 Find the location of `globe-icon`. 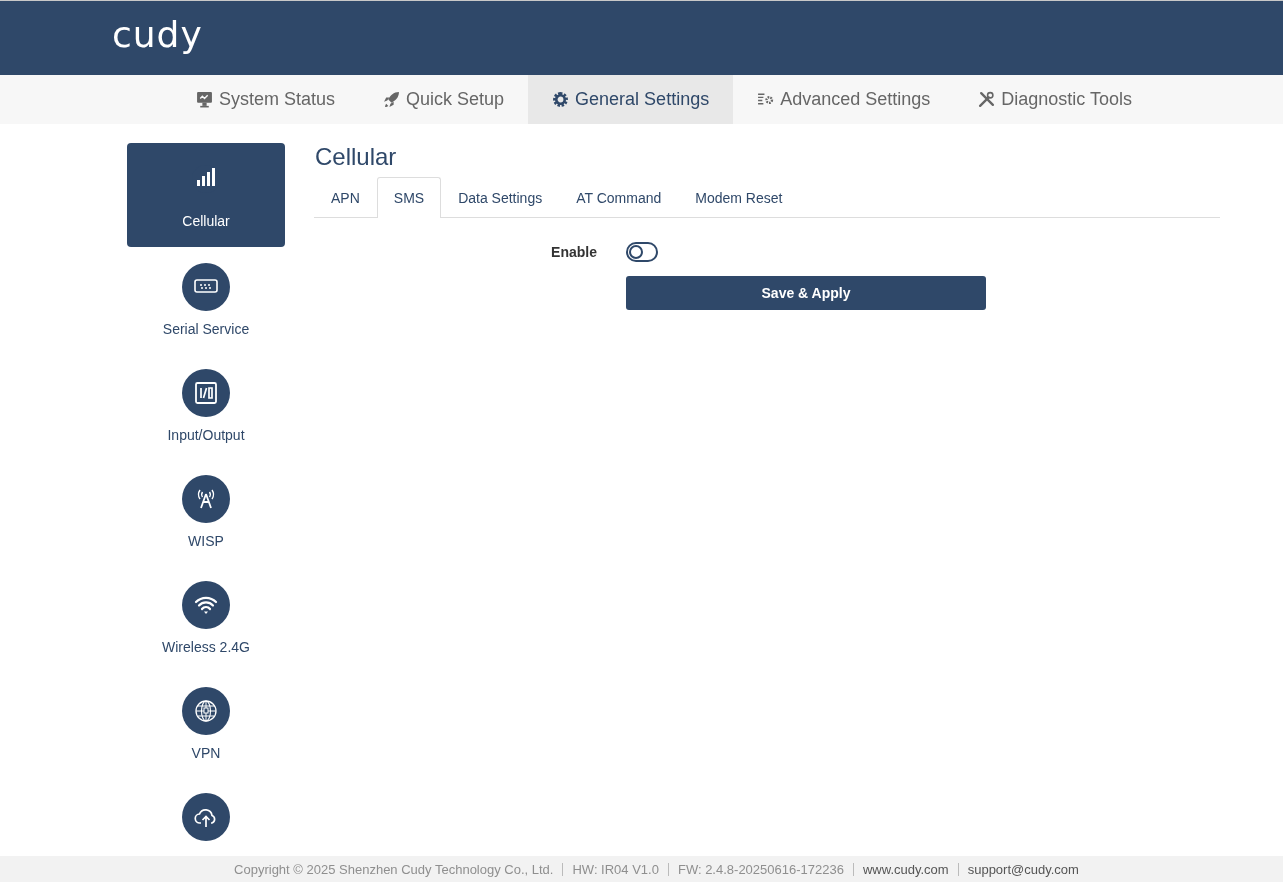

globe-icon is located at coordinates (206, 711).